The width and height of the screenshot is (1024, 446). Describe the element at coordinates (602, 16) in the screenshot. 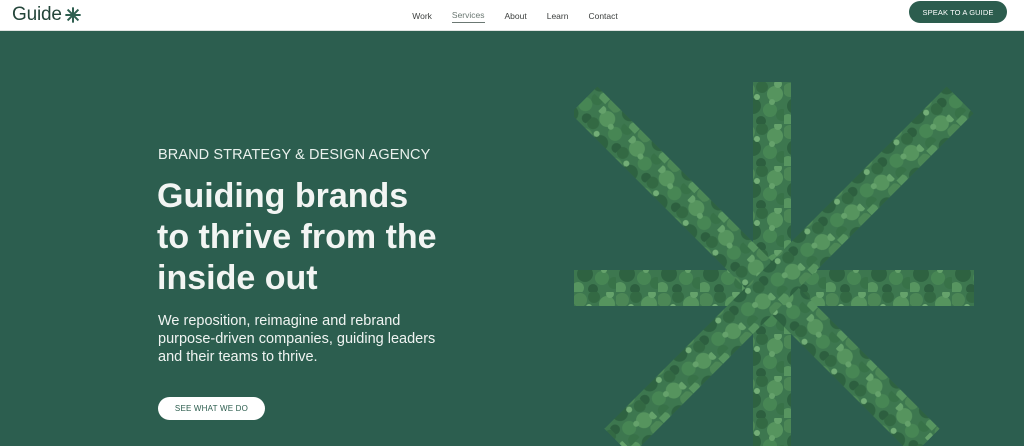

I see `nav-item-contact: Contact` at that location.